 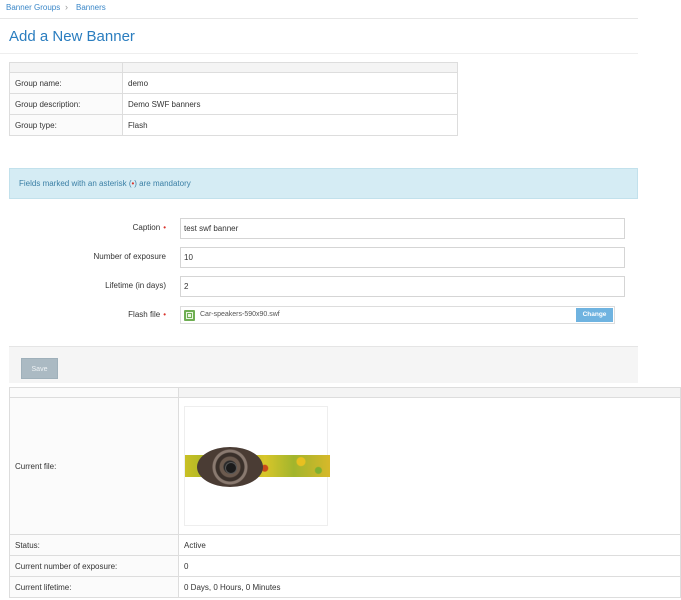 I want to click on caption-row: Caption •, so click(x=319, y=229).